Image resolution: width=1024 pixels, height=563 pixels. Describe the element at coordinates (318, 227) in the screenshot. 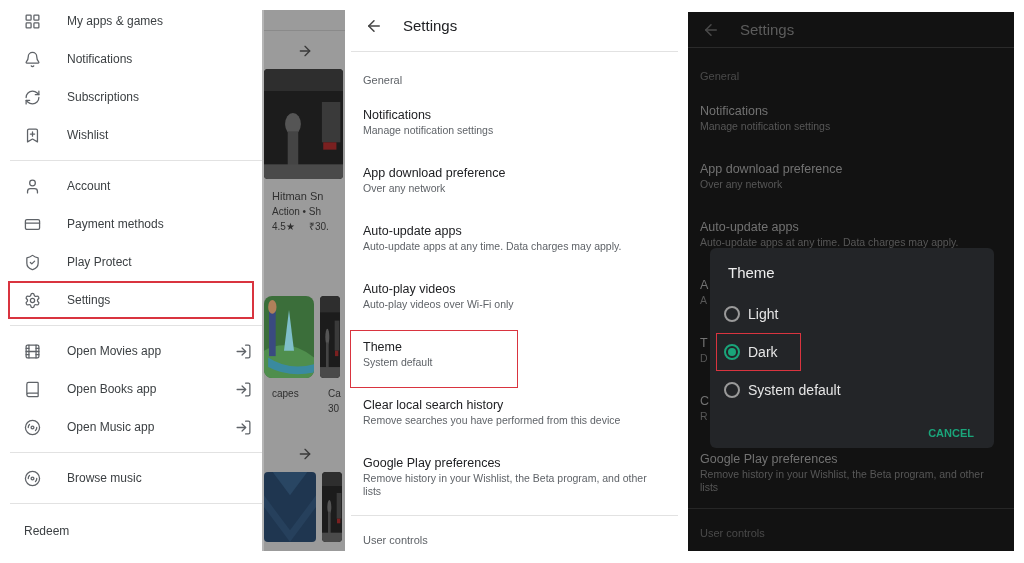

I see `app-price: ₹30.` at that location.